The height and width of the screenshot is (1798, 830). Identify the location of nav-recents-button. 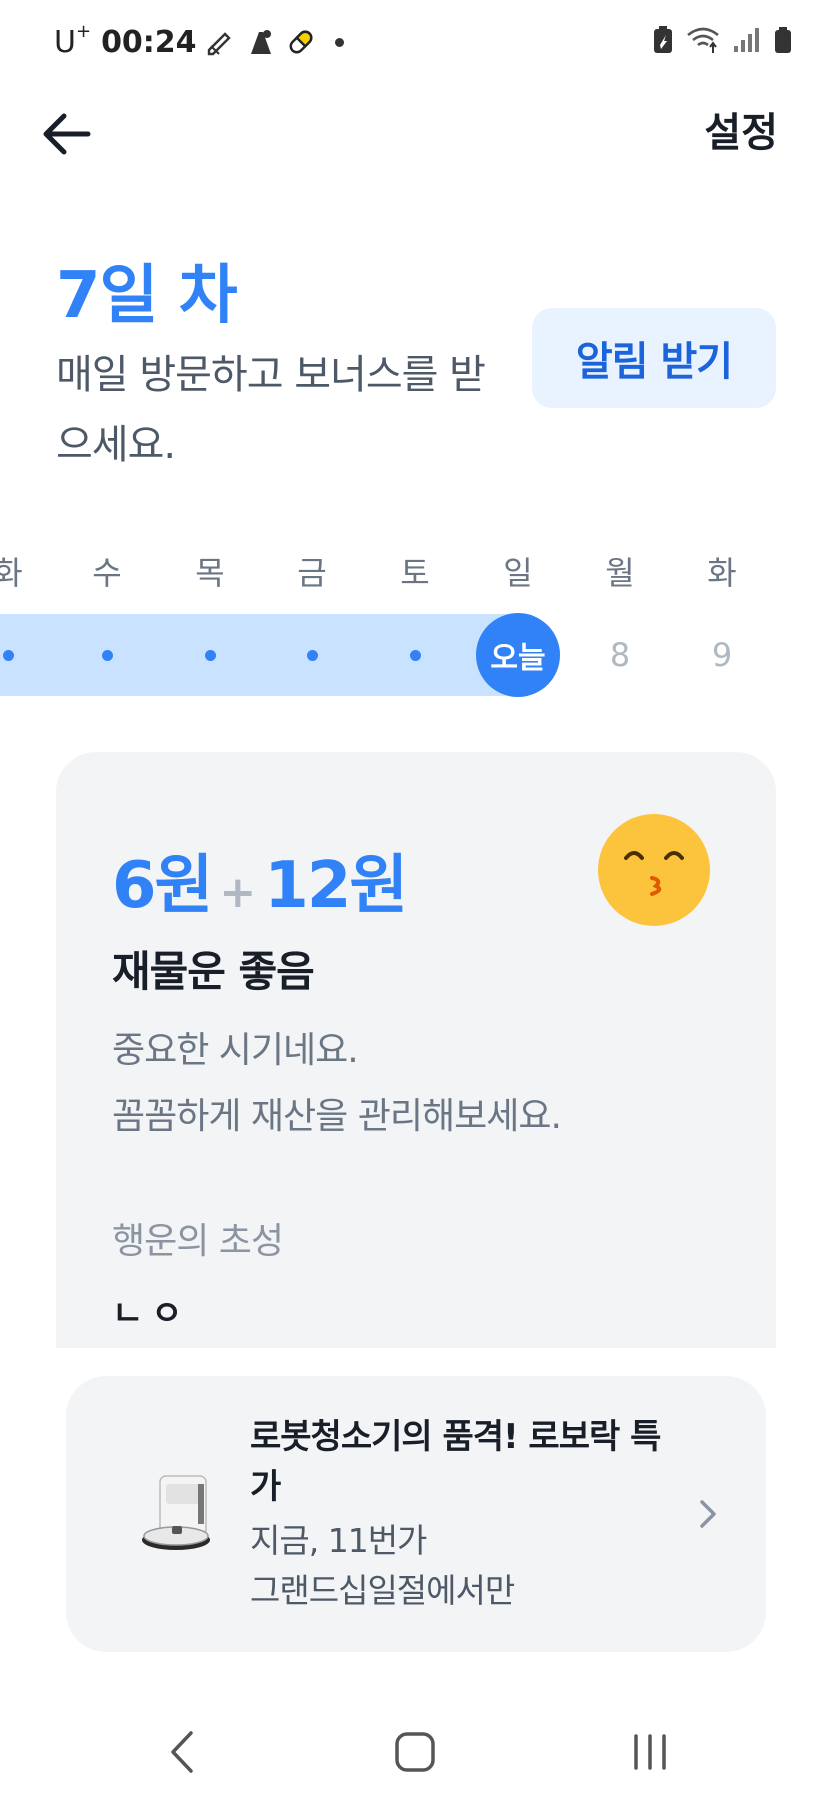
(650, 1752).